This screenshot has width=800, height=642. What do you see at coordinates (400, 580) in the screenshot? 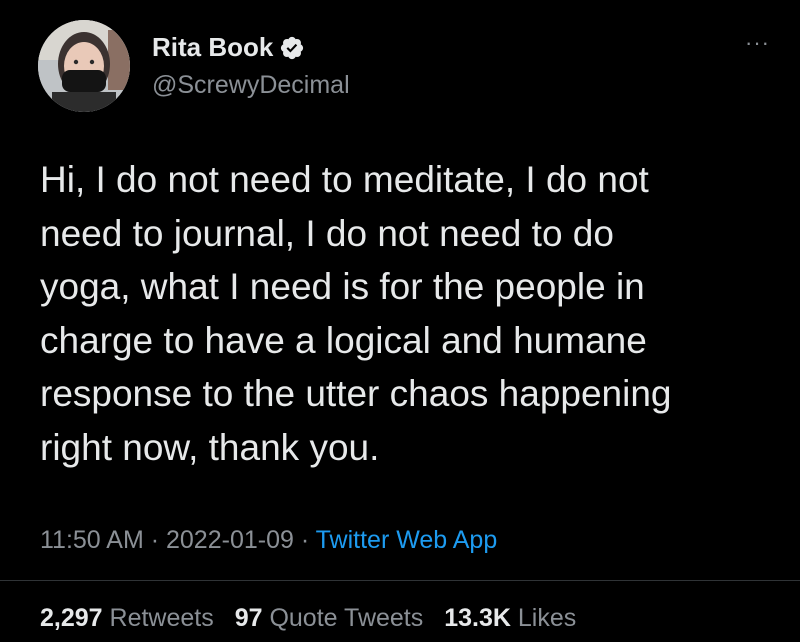
I see `divider` at bounding box center [400, 580].